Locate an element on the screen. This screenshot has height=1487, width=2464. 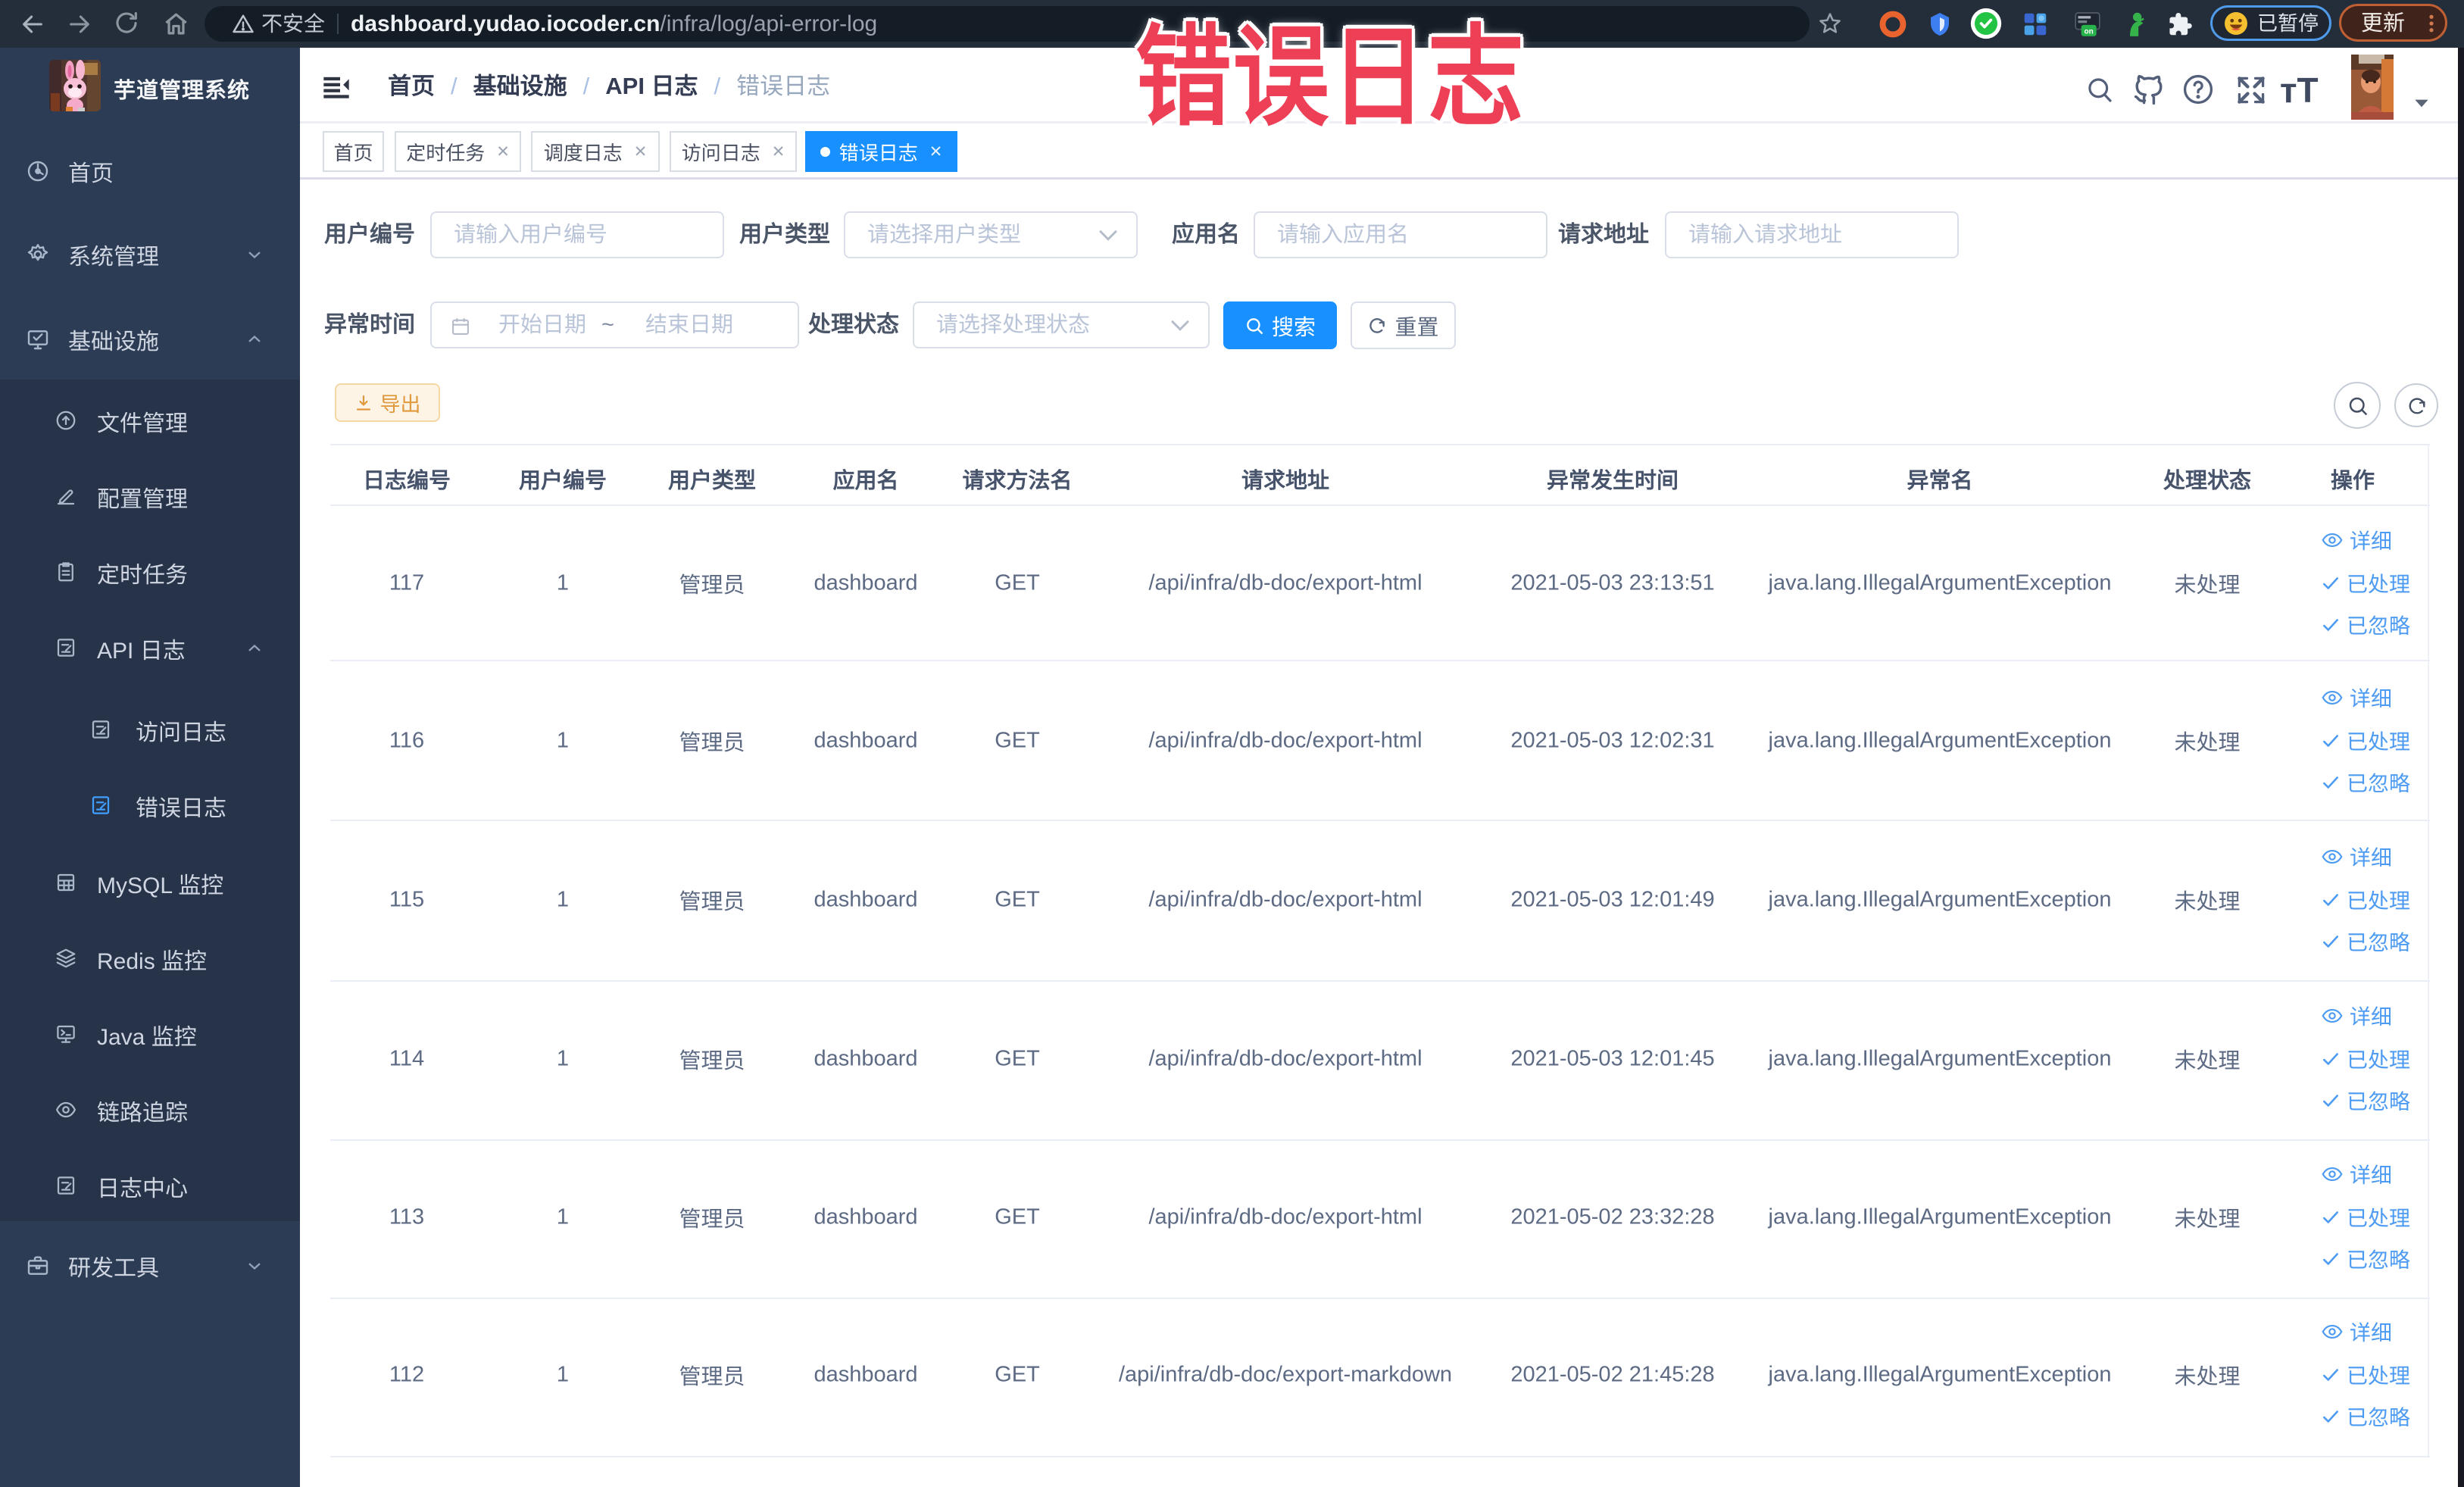
svg-text: on is located at coordinates (2089, 31).